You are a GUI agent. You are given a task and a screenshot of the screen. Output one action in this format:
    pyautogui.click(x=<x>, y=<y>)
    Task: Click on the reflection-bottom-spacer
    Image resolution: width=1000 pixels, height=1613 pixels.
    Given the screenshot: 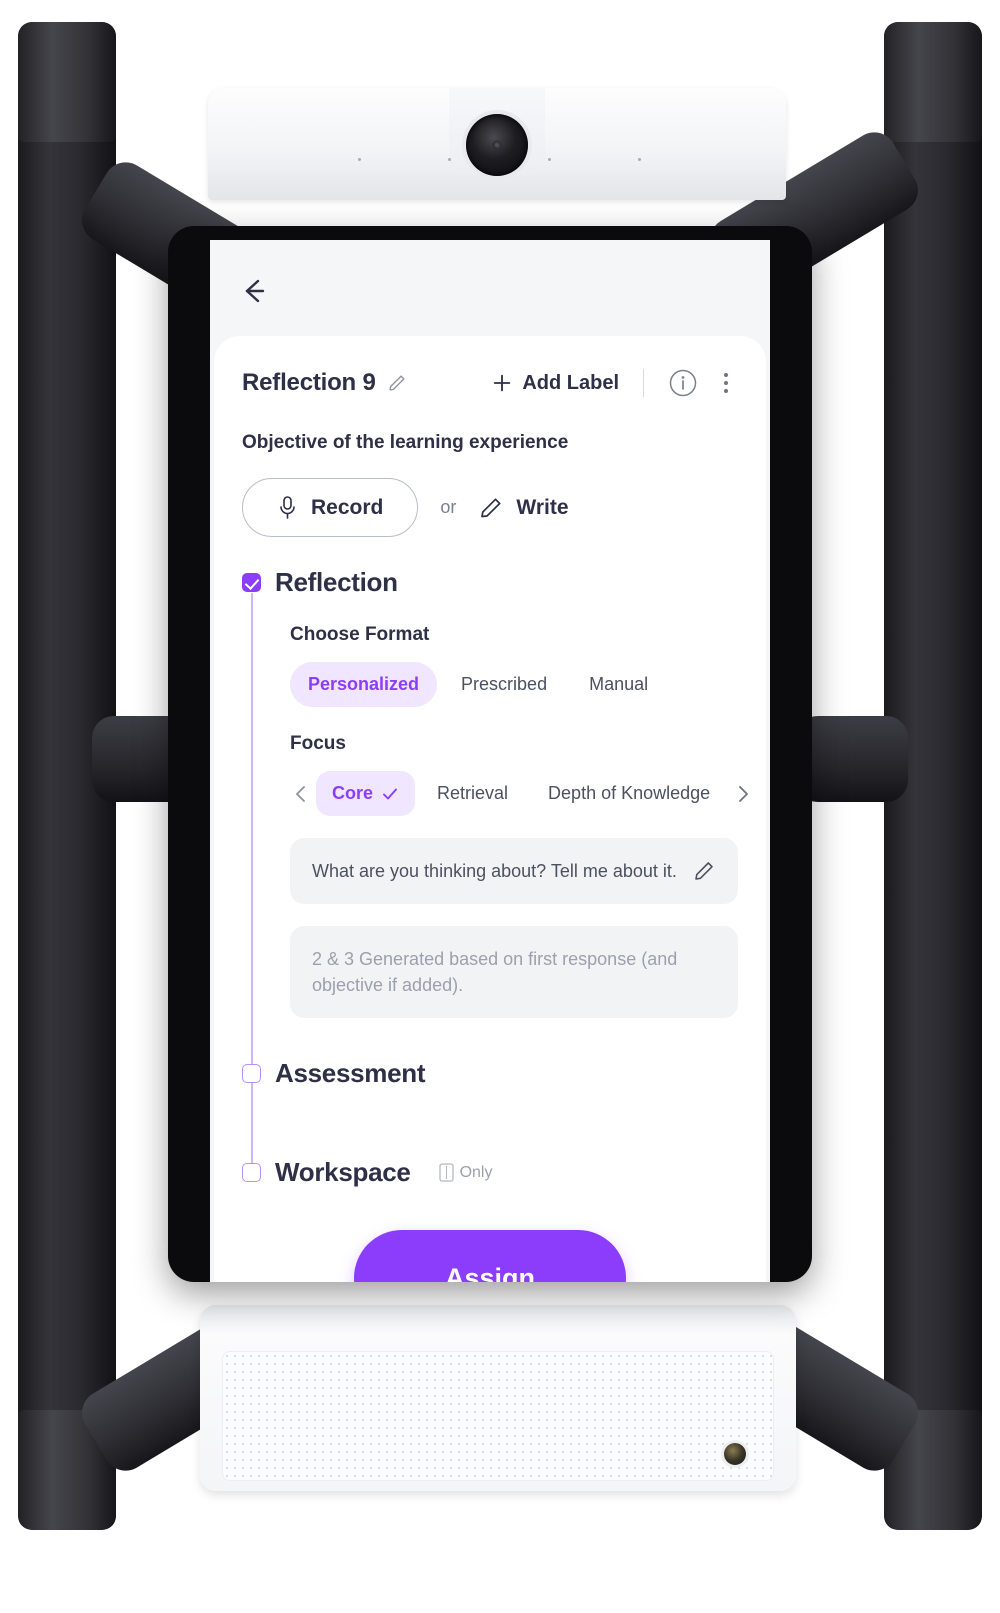 What is the action you would take?
    pyautogui.click(x=514, y=1038)
    